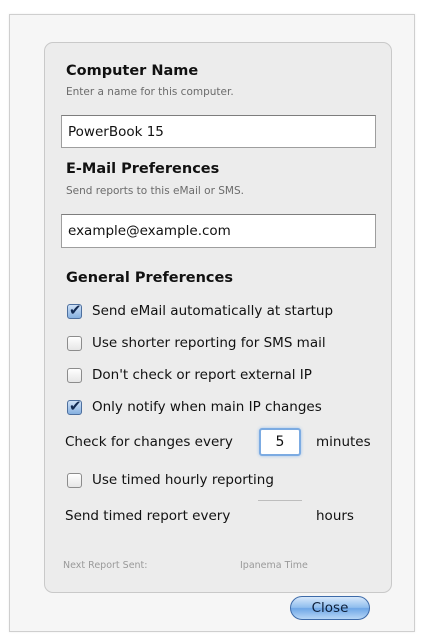  I want to click on no-external-ip-checkbox, so click(74, 375).